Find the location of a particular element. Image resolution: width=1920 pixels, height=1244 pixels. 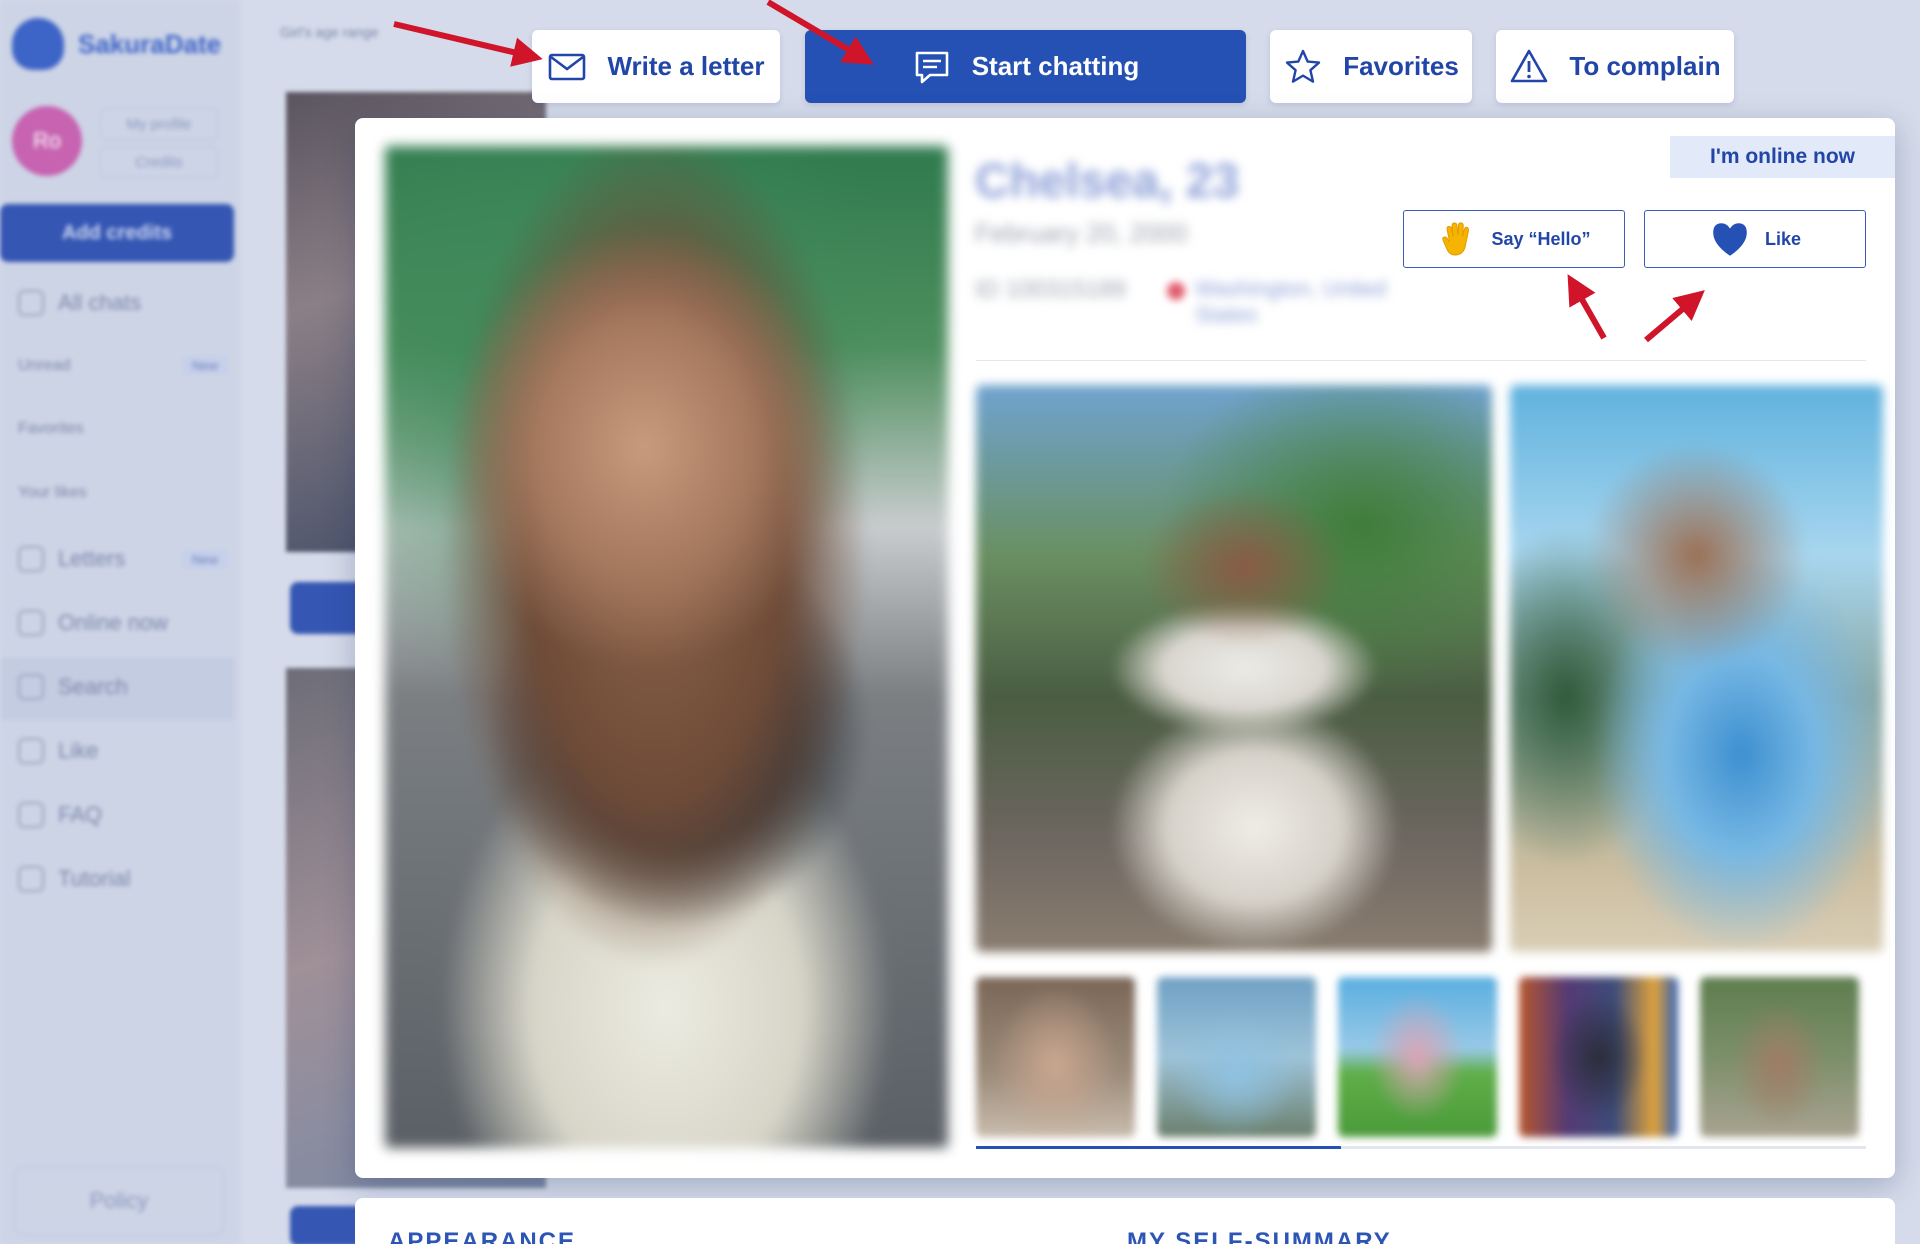

say-hello-button: Say “Hello” is located at coordinates (1514, 239).